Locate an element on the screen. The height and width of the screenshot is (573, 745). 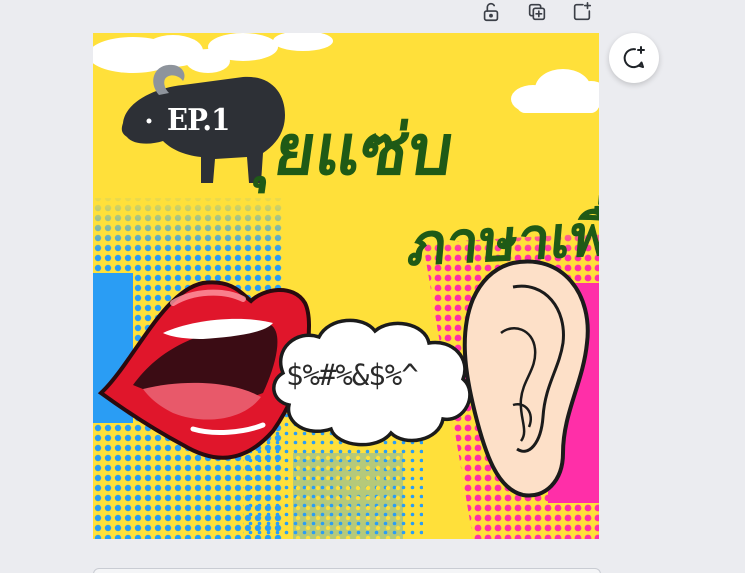
add-page-icon is located at coordinates (582, 11).